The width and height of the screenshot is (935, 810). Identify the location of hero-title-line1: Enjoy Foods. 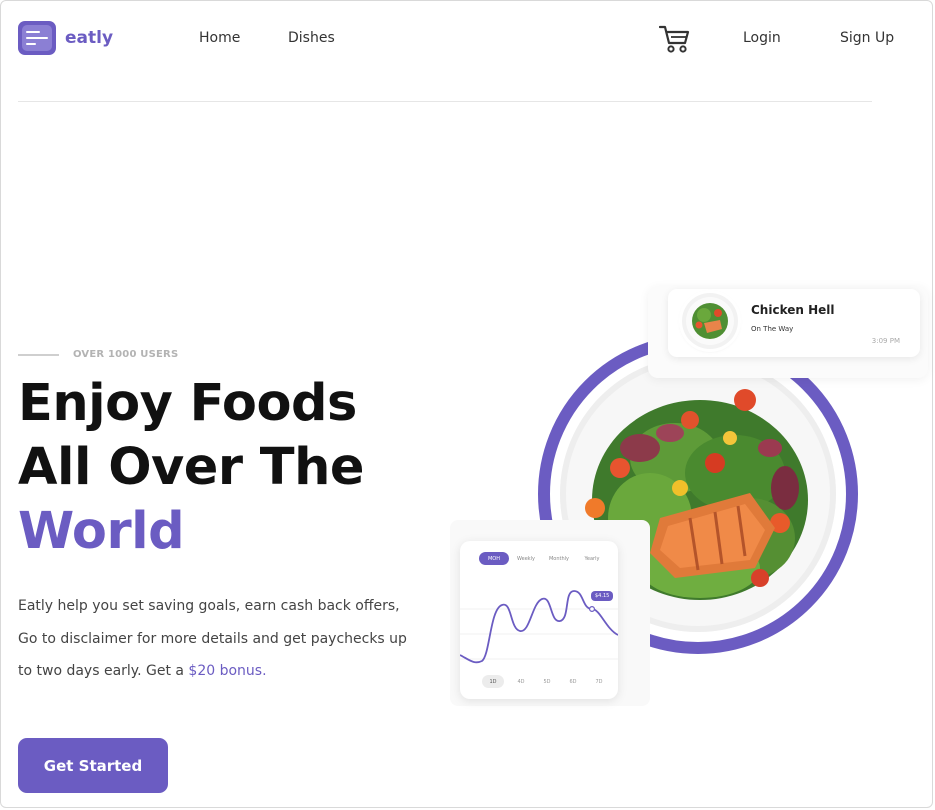
(187, 403).